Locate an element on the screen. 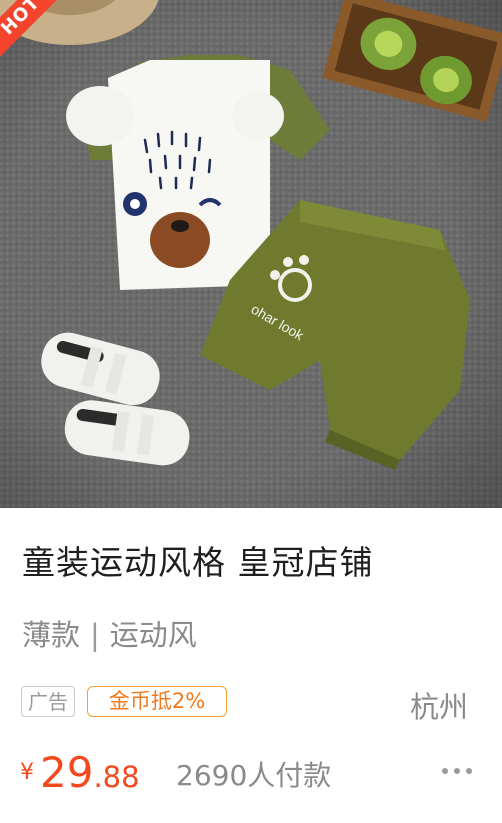 The image size is (502, 823). location-label: 杭州 is located at coordinates (438, 707).